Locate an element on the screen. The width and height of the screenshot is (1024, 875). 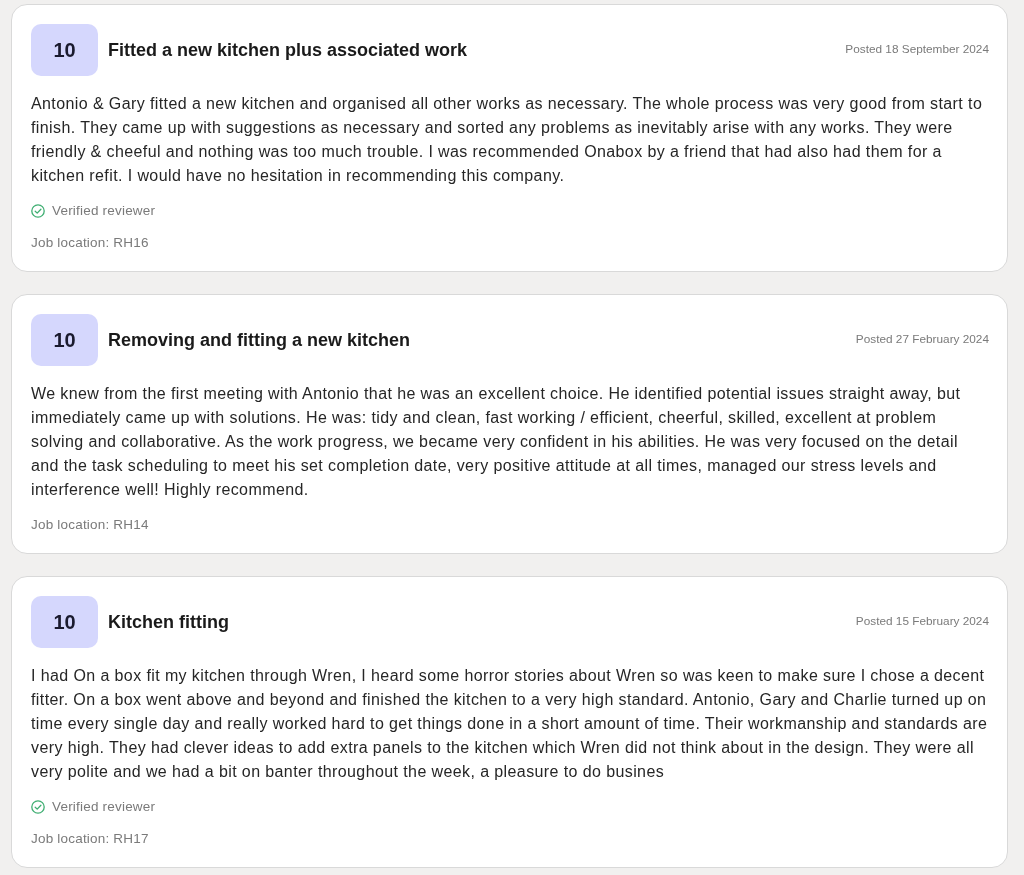
job-location: Job location: RH14 is located at coordinates (90, 525).